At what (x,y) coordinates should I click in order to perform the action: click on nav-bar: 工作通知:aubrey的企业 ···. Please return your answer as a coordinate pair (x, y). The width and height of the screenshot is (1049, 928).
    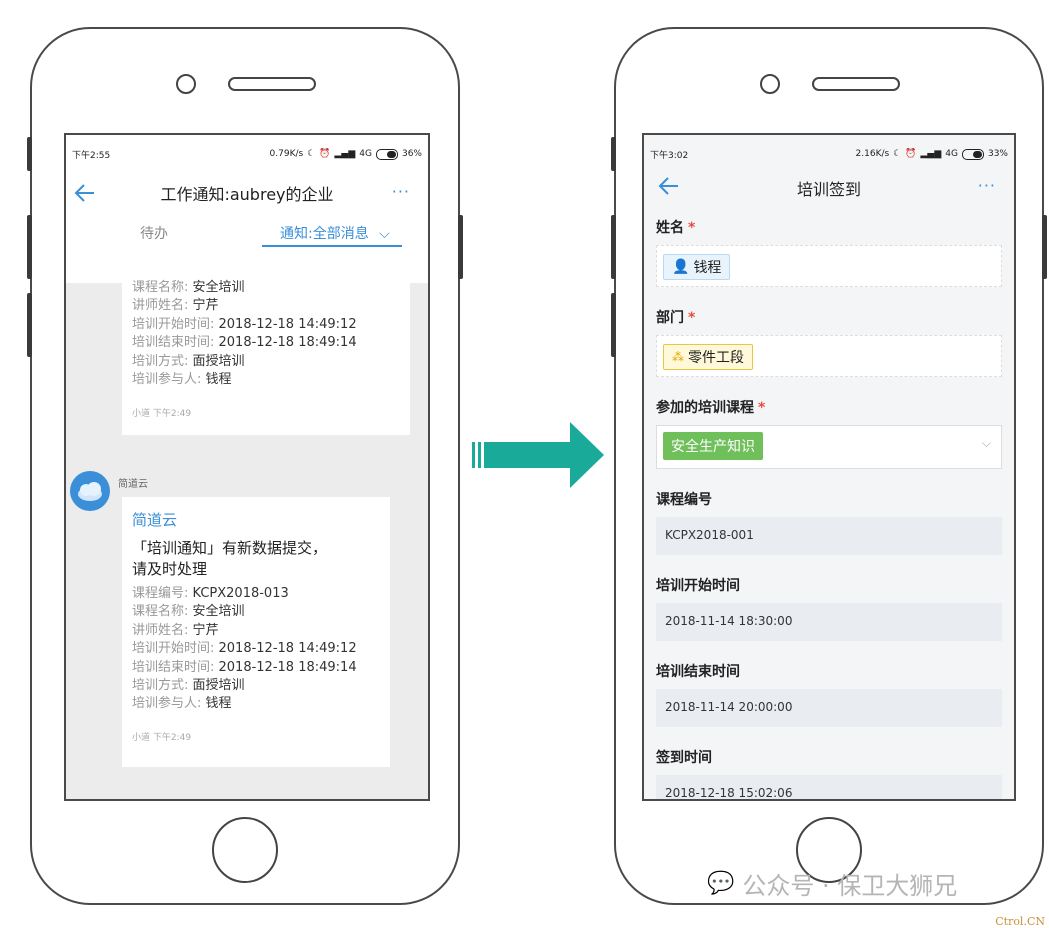
    Looking at the image, I should click on (247, 193).